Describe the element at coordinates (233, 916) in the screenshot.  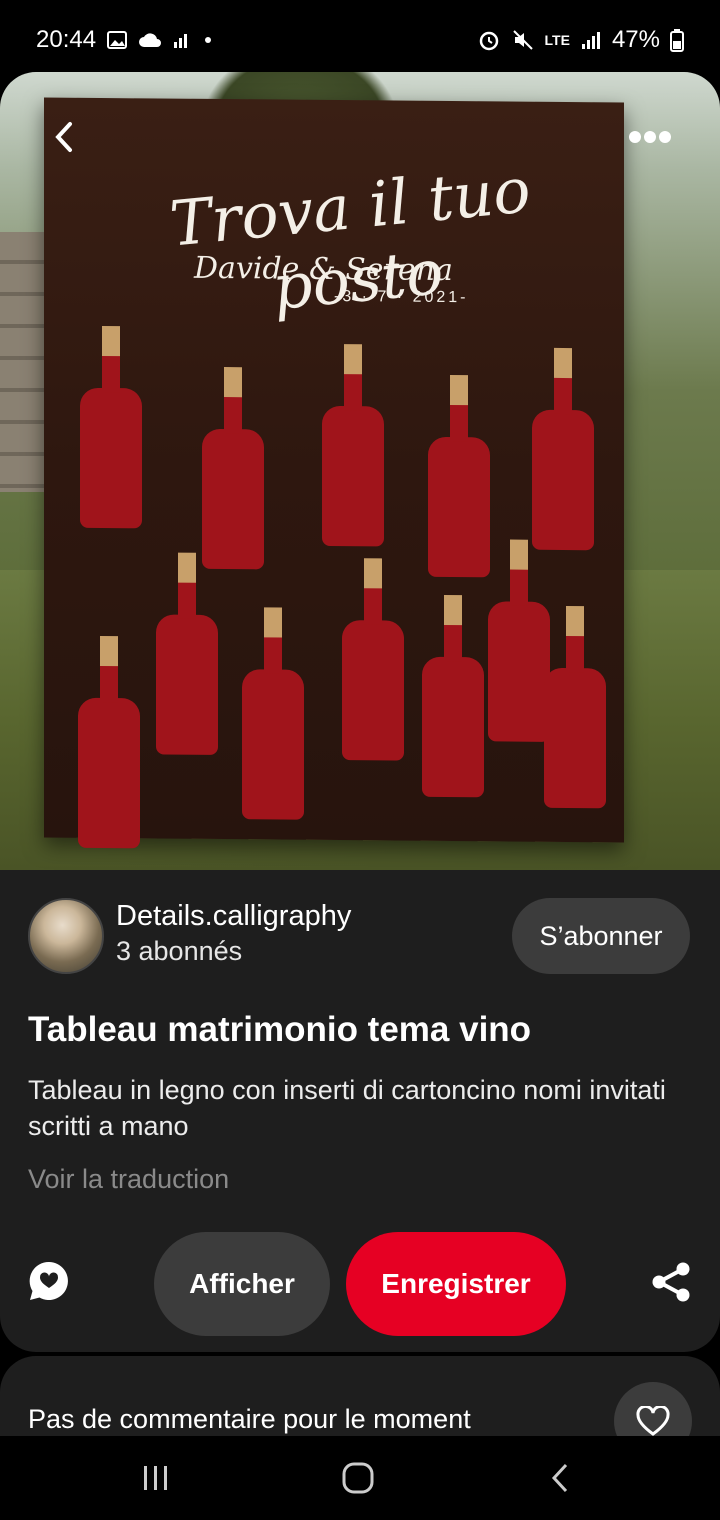
I see `creator-name: Details.calligraphy` at that location.